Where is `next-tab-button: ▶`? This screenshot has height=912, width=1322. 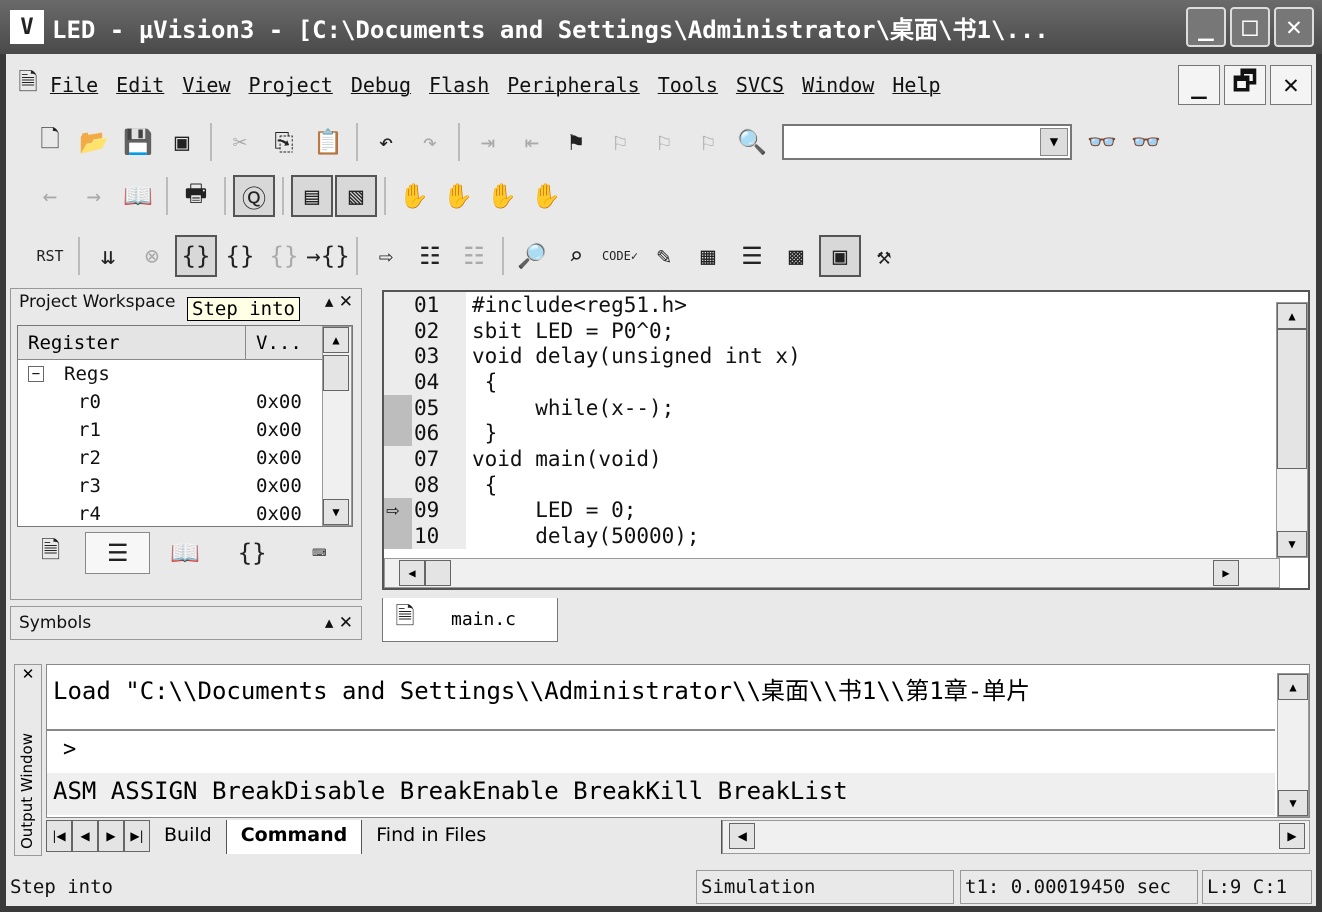 next-tab-button: ▶ is located at coordinates (111, 836).